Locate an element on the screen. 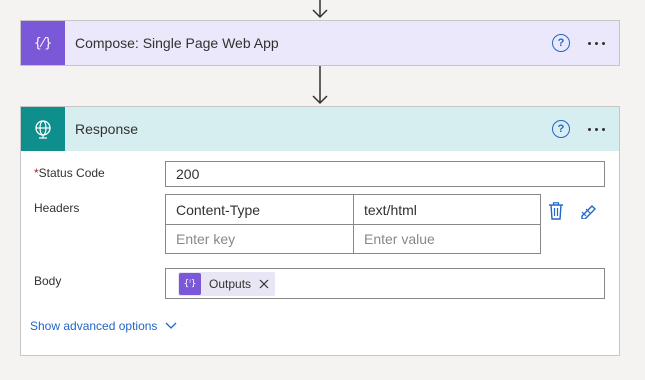 This screenshot has width=645, height=380. response-title: Response is located at coordinates (313, 129).